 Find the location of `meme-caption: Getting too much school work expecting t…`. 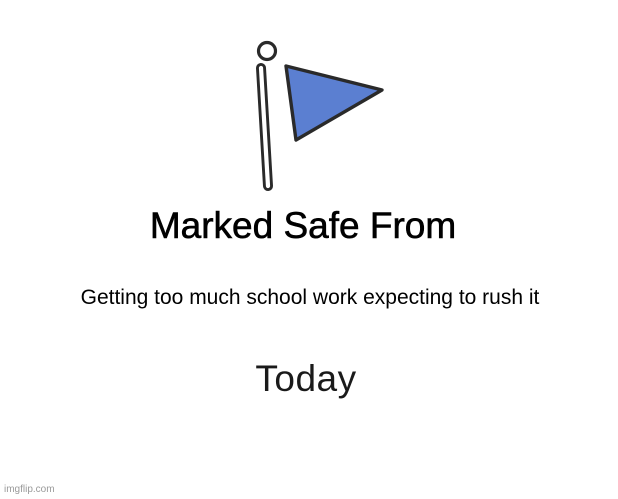

meme-caption: Getting too much school work expecting t… is located at coordinates (309, 298).